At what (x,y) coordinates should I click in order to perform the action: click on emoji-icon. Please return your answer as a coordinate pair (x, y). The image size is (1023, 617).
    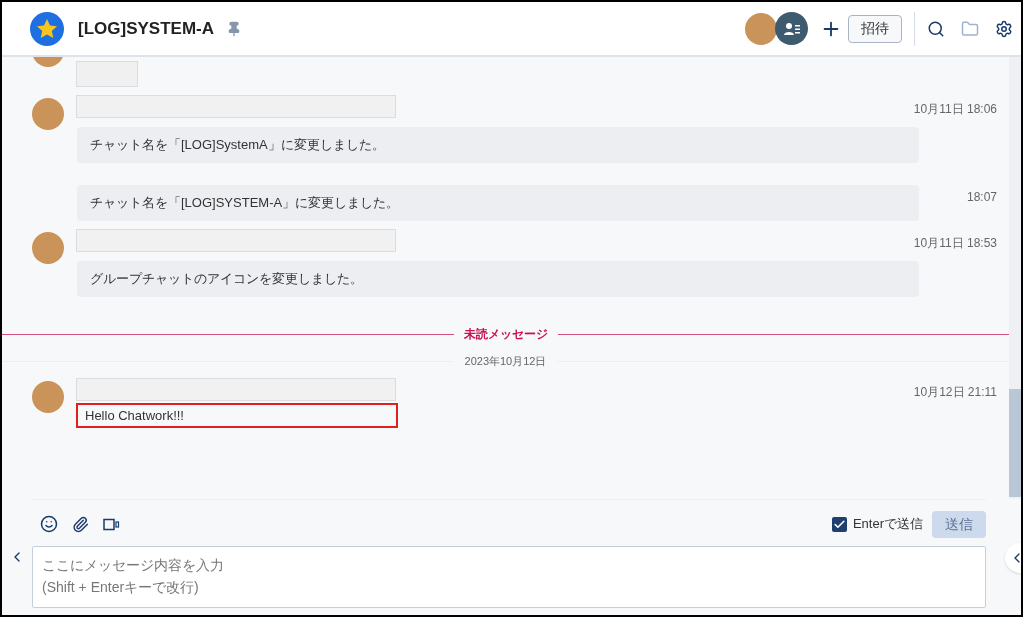
    Looking at the image, I should click on (49, 524).